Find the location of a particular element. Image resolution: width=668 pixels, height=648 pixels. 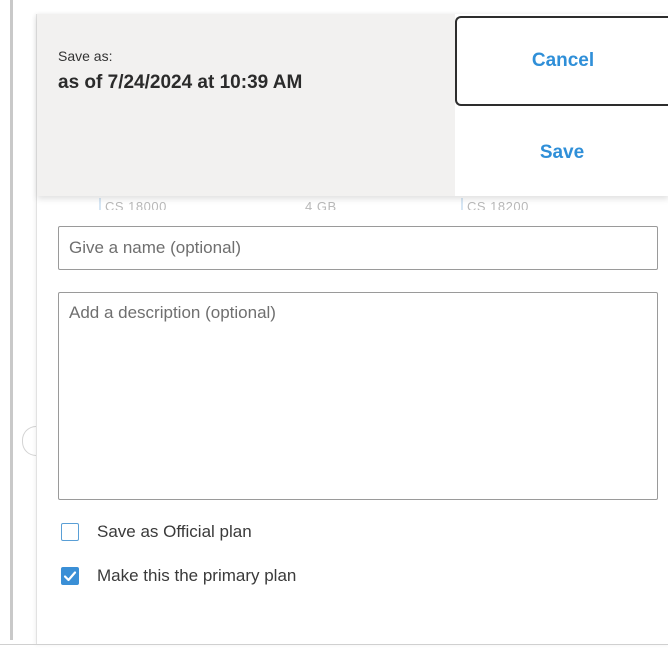

background-text: CS 18000 is located at coordinates (136, 204).